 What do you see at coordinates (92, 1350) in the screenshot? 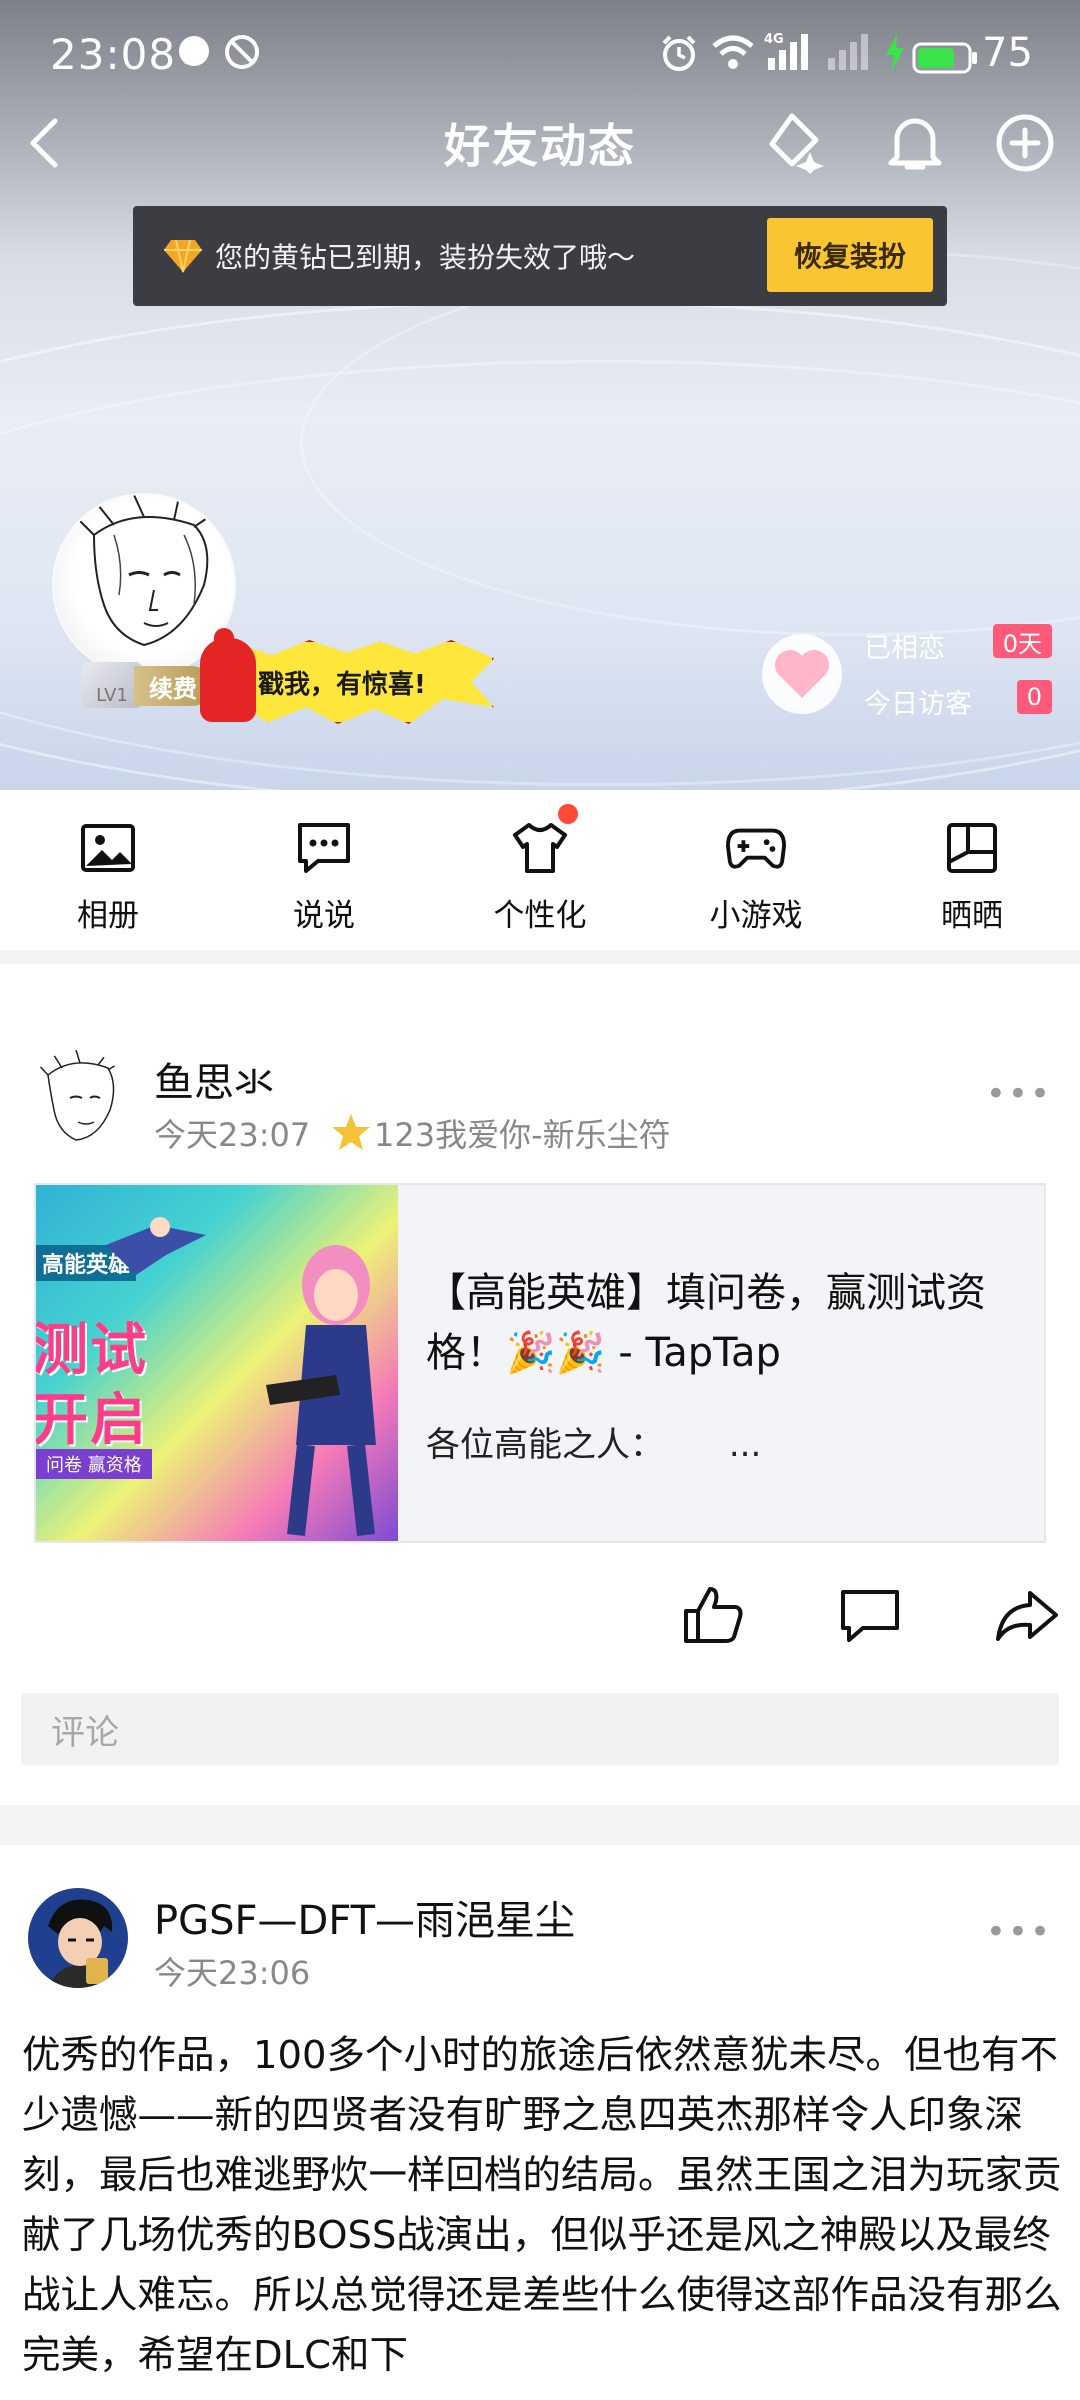
I see `thumb-headline-1: 测试` at bounding box center [92, 1350].